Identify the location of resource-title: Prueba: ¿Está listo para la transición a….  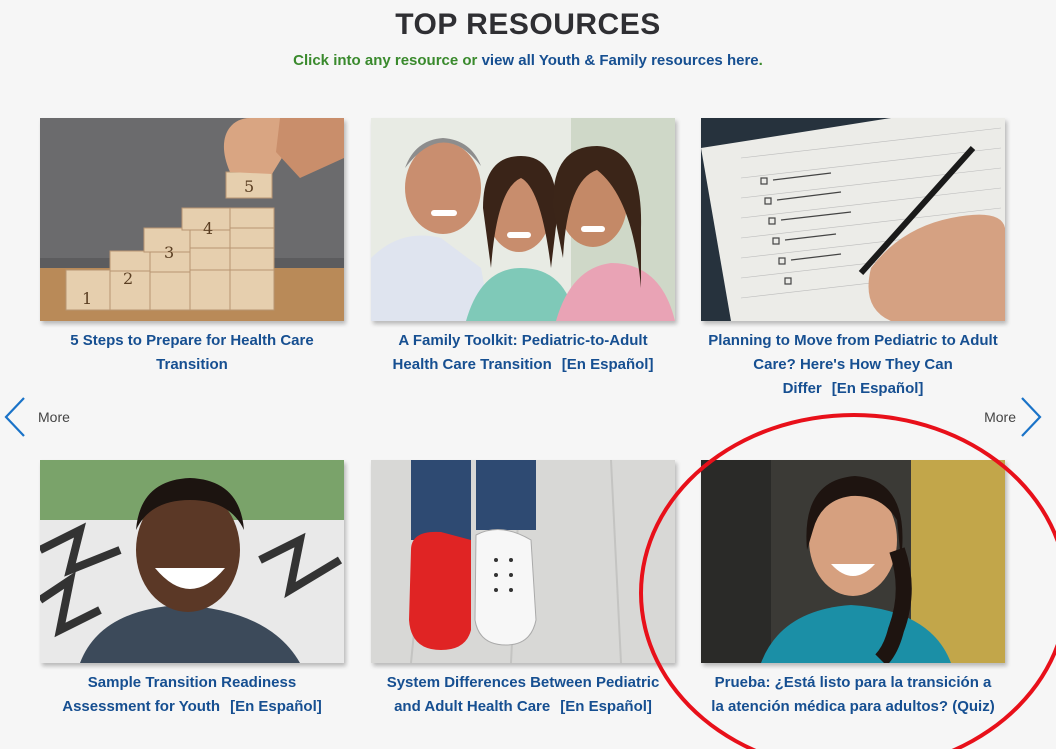
(853, 695).